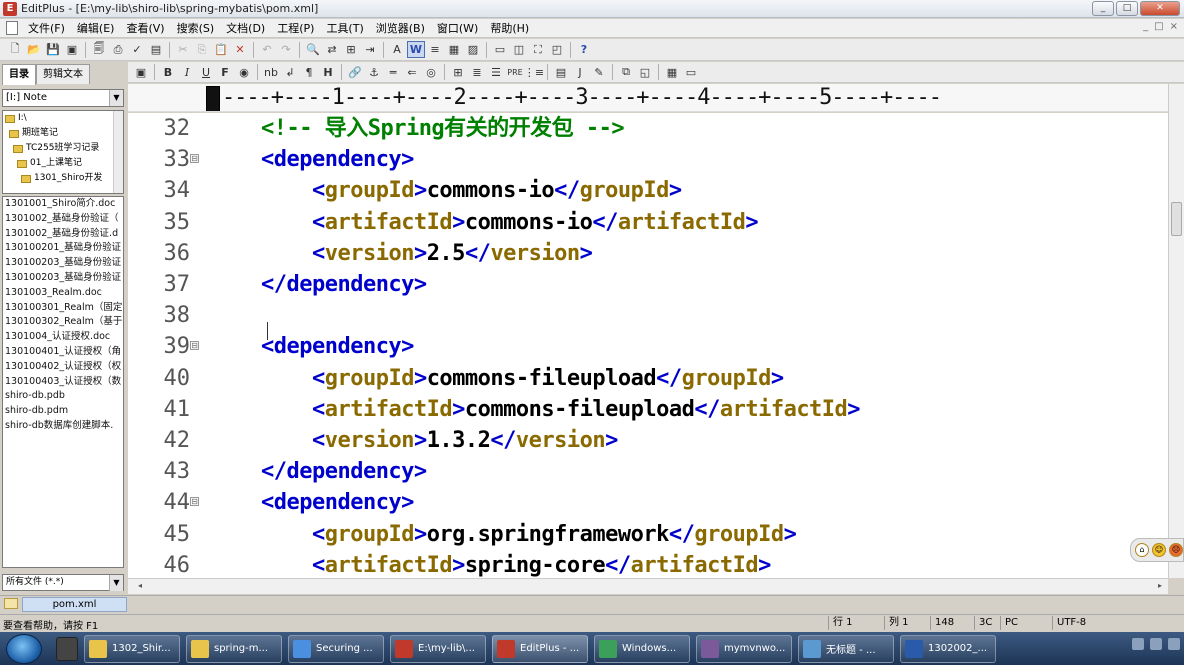 The height and width of the screenshot is (665, 1184). I want to click on code-line: 35 <artifactId>commons-io</artifactId>, so click(648, 222).